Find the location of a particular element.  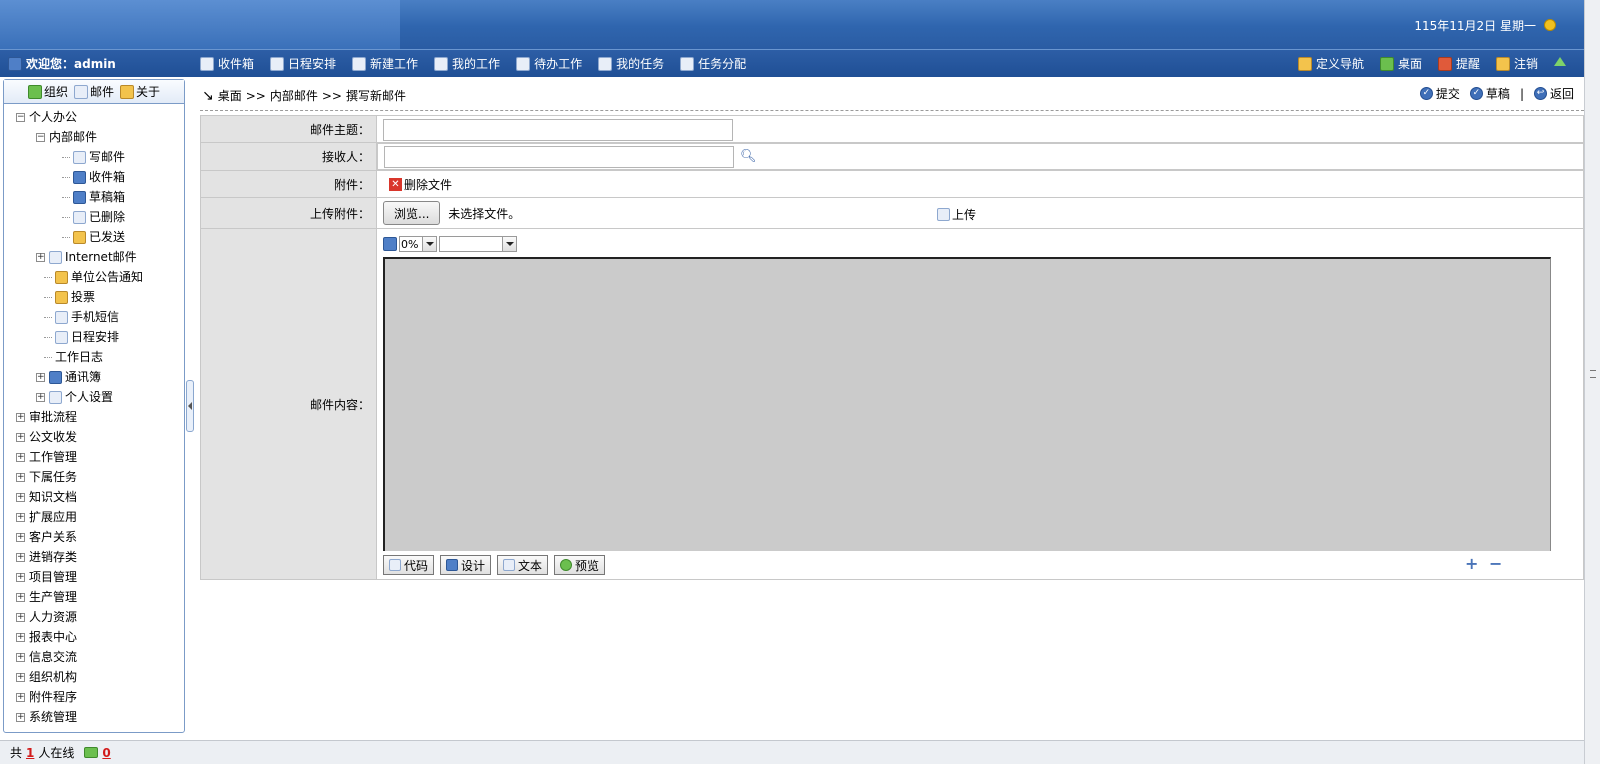

nav-my-task: 我的任务 is located at coordinates (631, 63).